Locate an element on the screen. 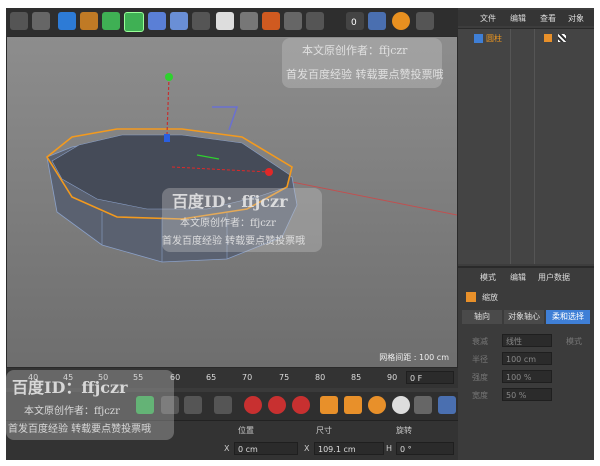 Image resolution: width=600 pixels, height=466 pixels. python-icon is located at coordinates (425, 21).